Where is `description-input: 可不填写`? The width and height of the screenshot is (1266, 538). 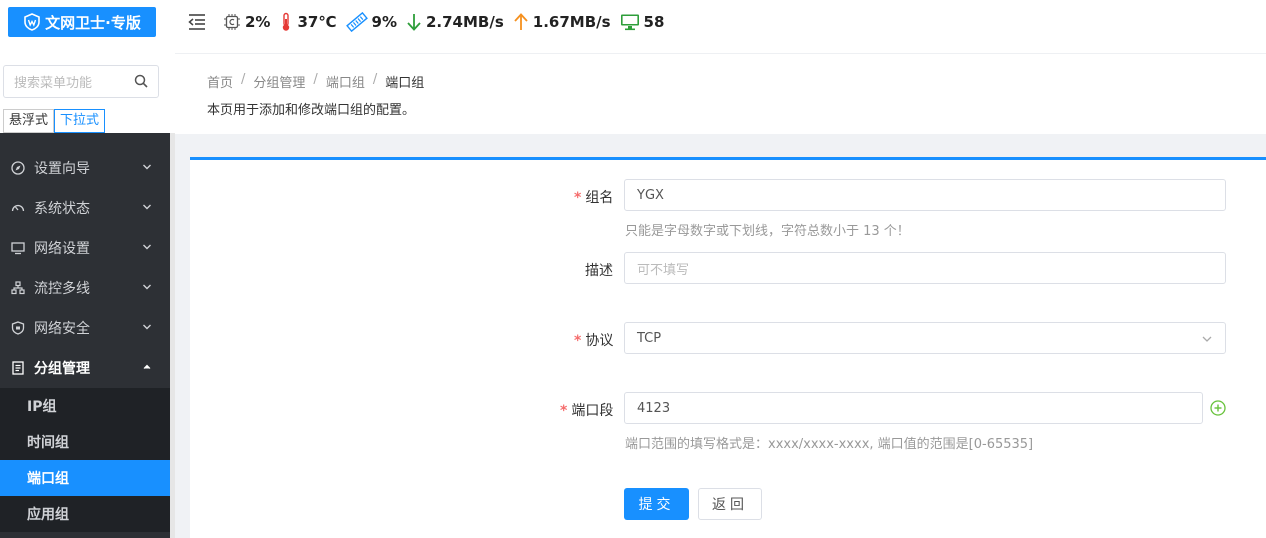
description-input: 可不填写 is located at coordinates (925, 268).